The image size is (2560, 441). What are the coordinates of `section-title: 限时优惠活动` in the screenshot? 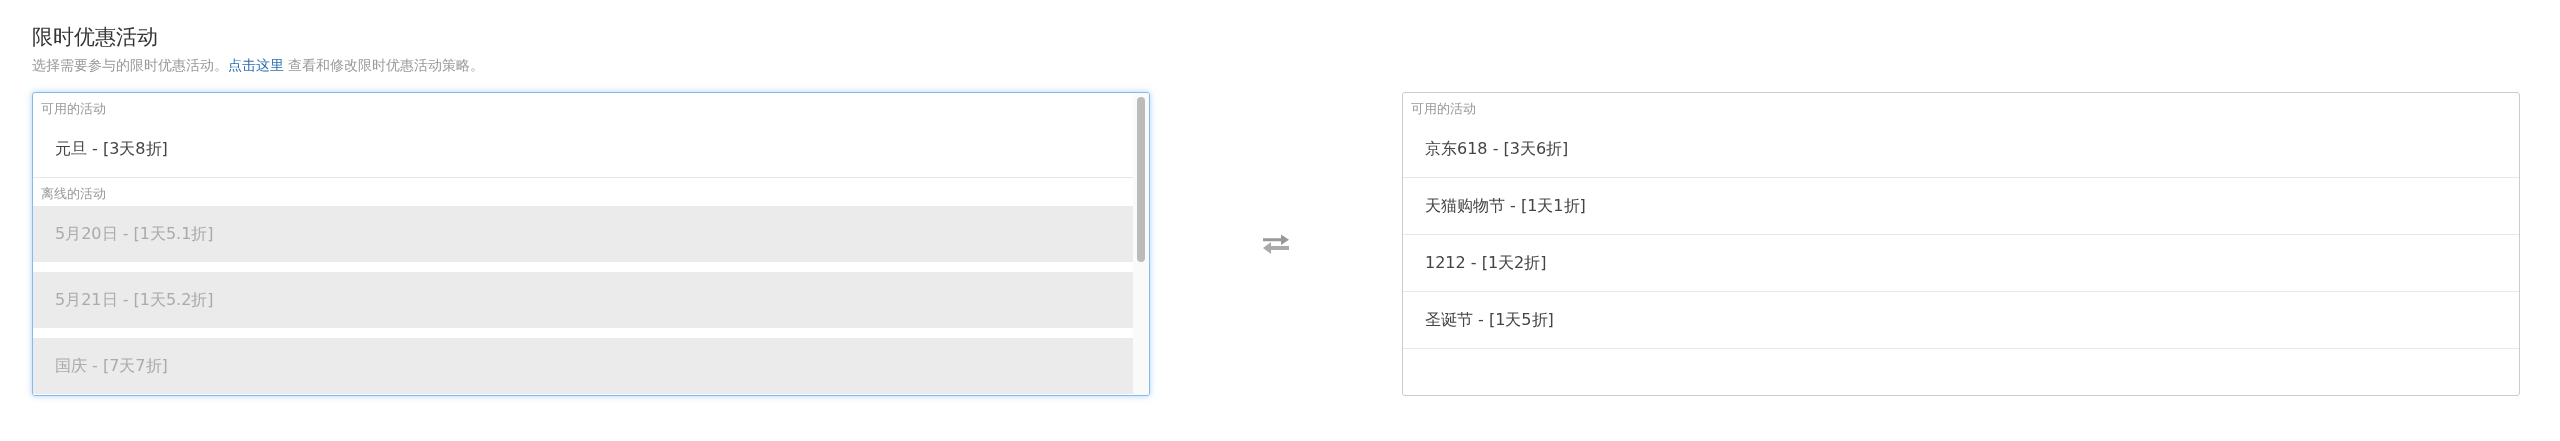 It's located at (95, 37).